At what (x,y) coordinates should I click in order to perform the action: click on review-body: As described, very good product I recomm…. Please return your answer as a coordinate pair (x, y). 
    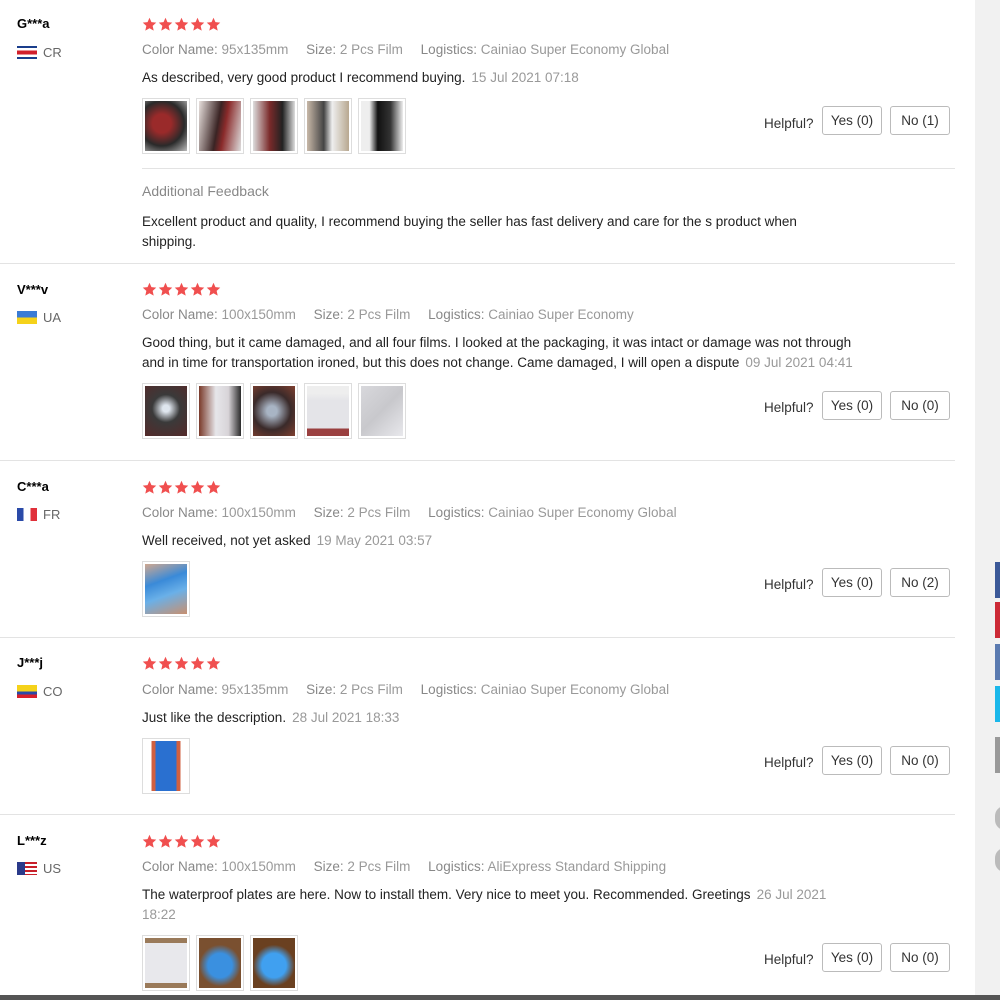
    Looking at the image, I should click on (304, 77).